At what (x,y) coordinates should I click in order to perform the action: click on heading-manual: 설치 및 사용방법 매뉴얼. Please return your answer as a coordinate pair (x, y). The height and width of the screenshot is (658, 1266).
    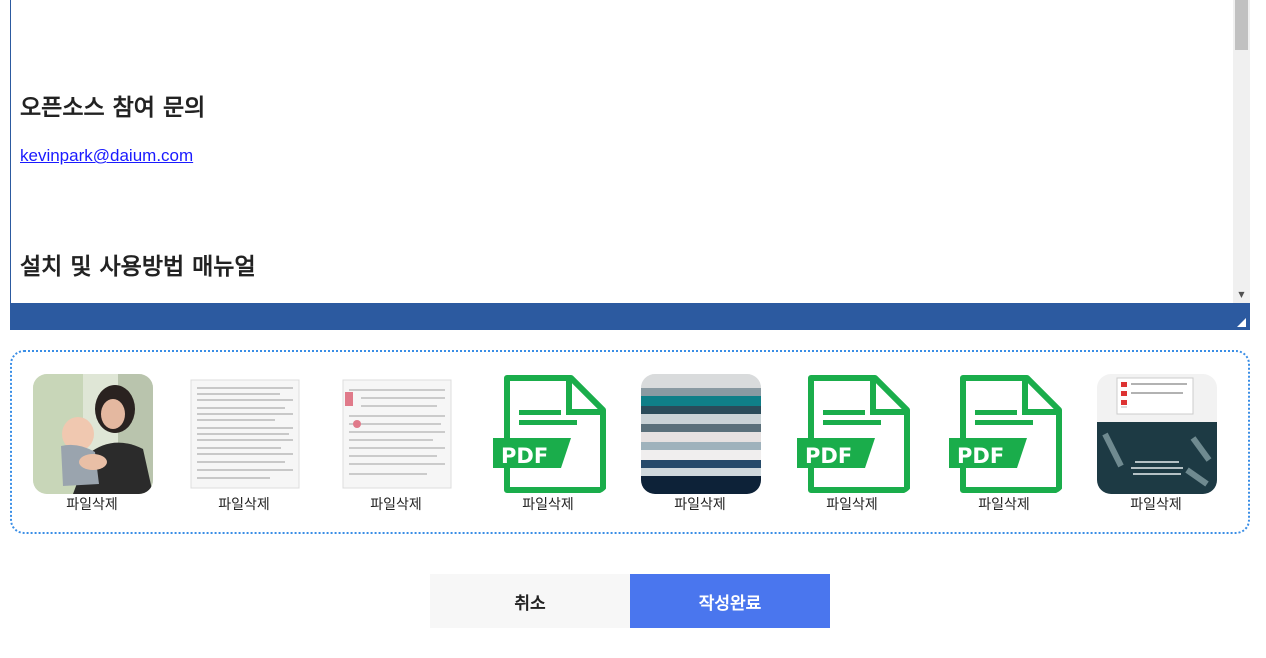
    Looking at the image, I should click on (138, 267).